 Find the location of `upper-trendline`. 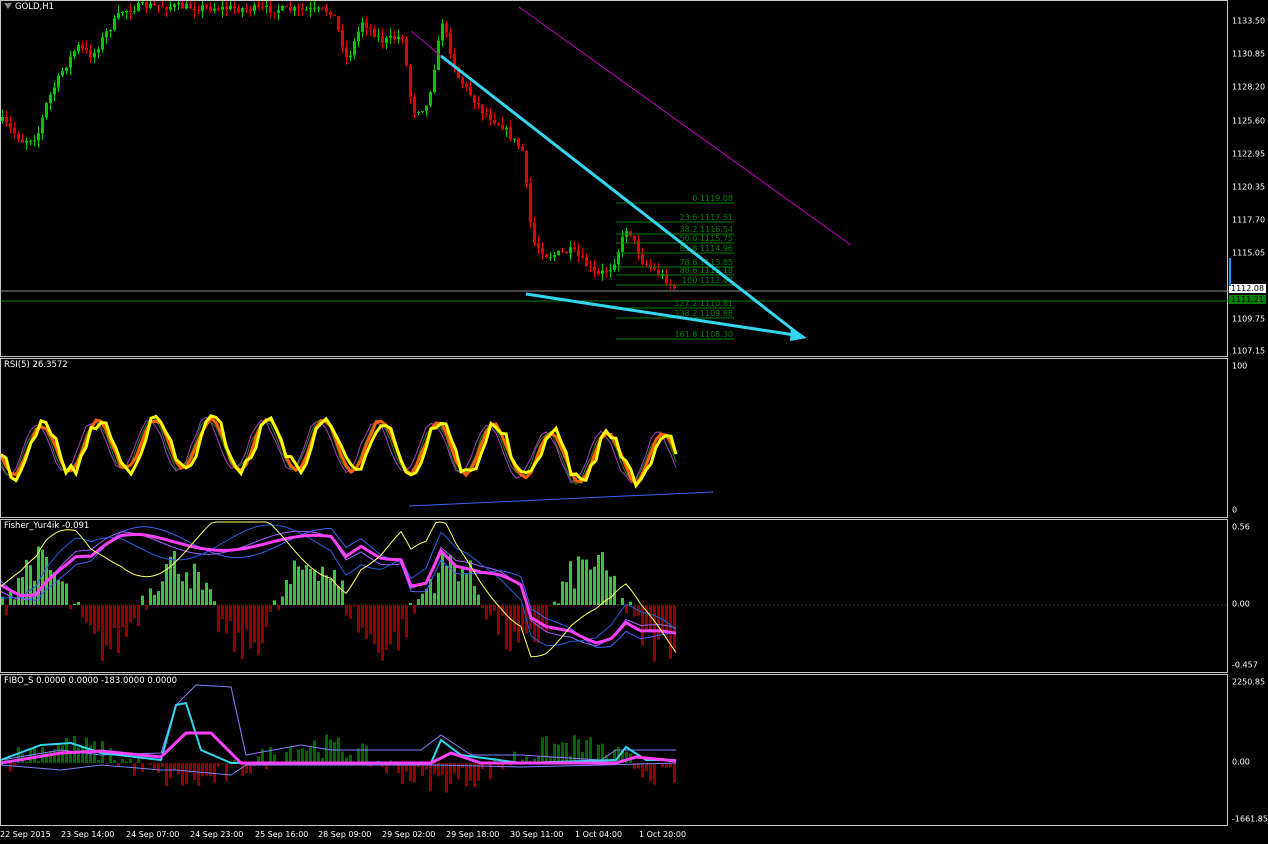

upper-trendline is located at coordinates (621, 196).